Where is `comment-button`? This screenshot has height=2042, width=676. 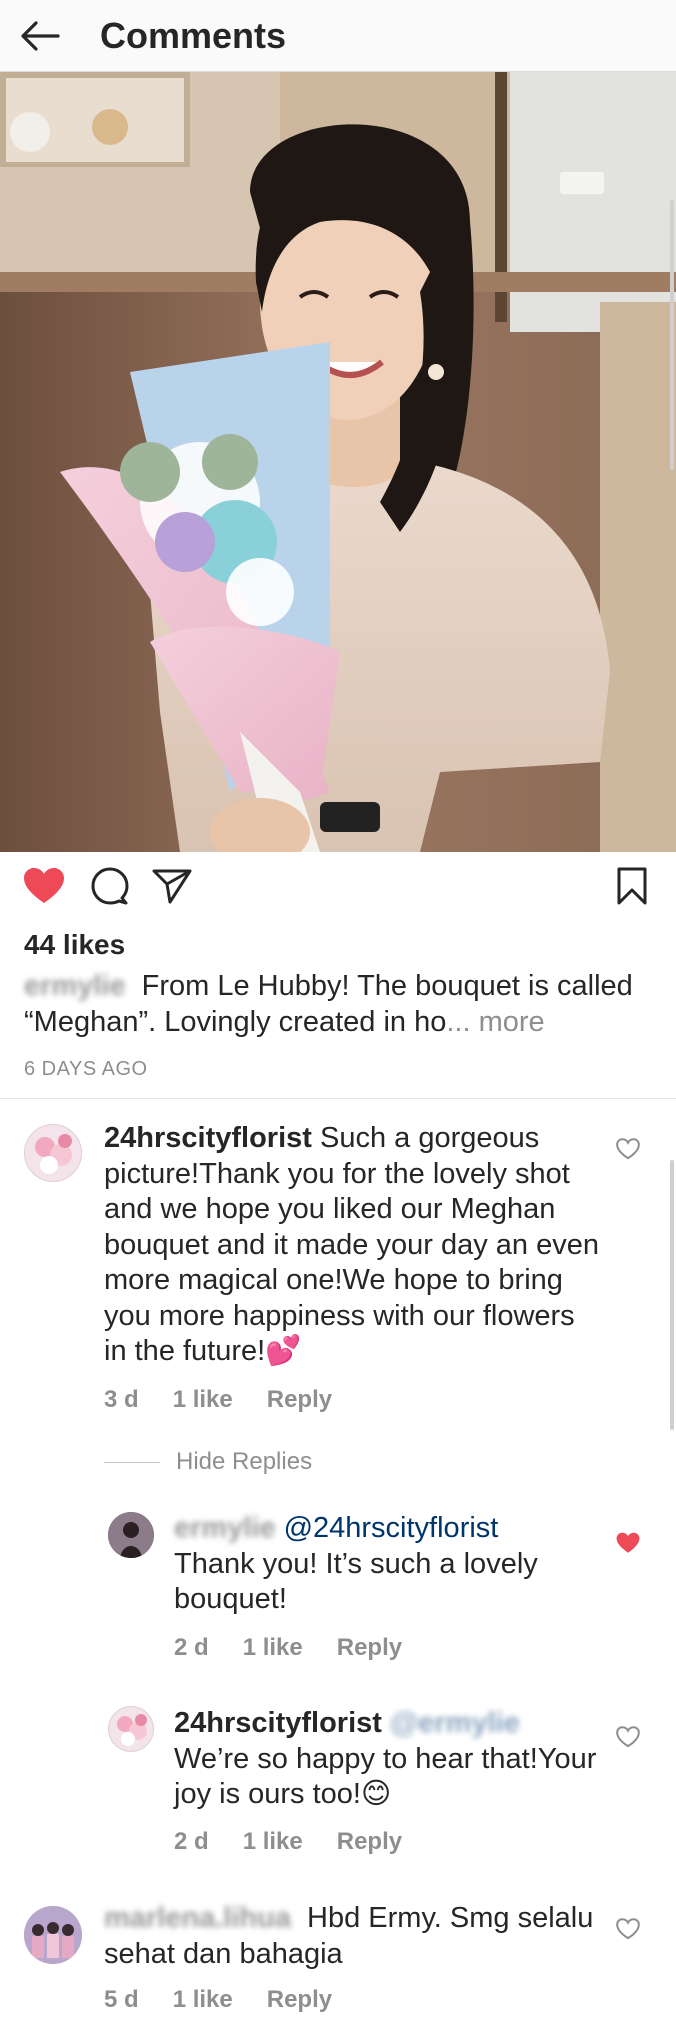 comment-button is located at coordinates (110, 886).